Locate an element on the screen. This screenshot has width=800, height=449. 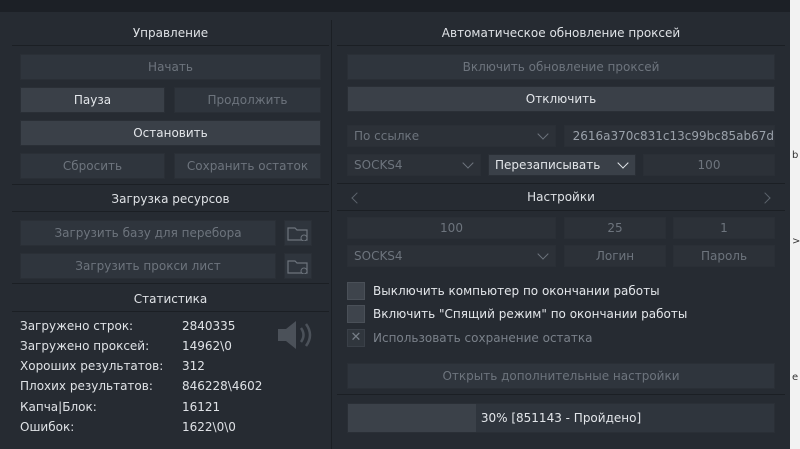
start-button: Начать is located at coordinates (170, 67).